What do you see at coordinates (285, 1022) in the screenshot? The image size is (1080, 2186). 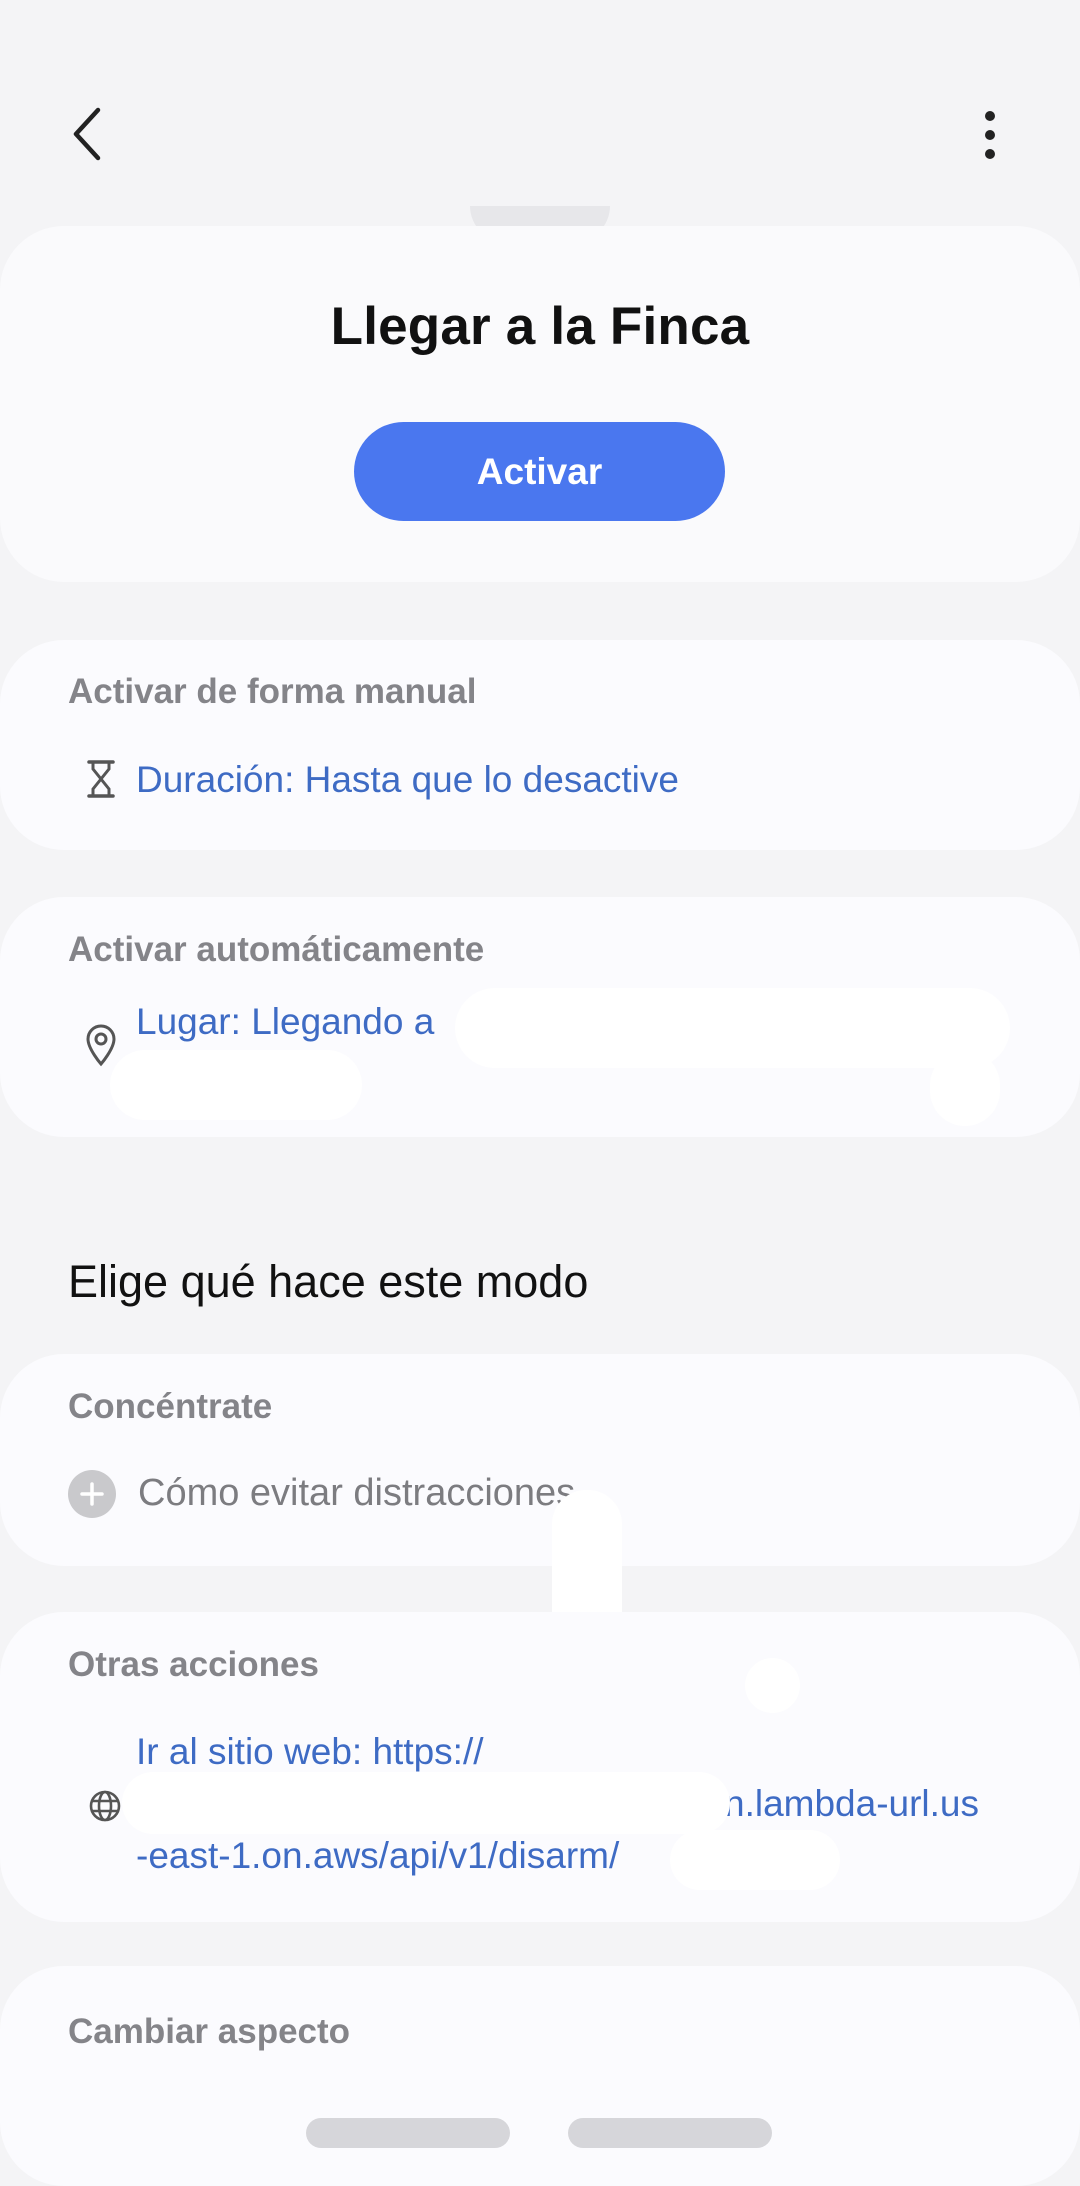 I see `place-trigger: Lugar: Llegando a` at bounding box center [285, 1022].